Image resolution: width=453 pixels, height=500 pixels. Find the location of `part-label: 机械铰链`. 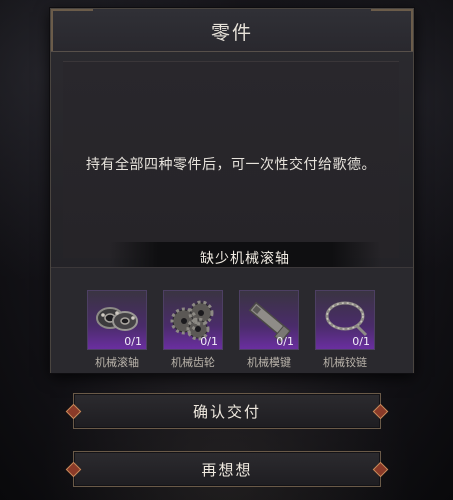

part-label: 机械铰链 is located at coordinates (345, 362).